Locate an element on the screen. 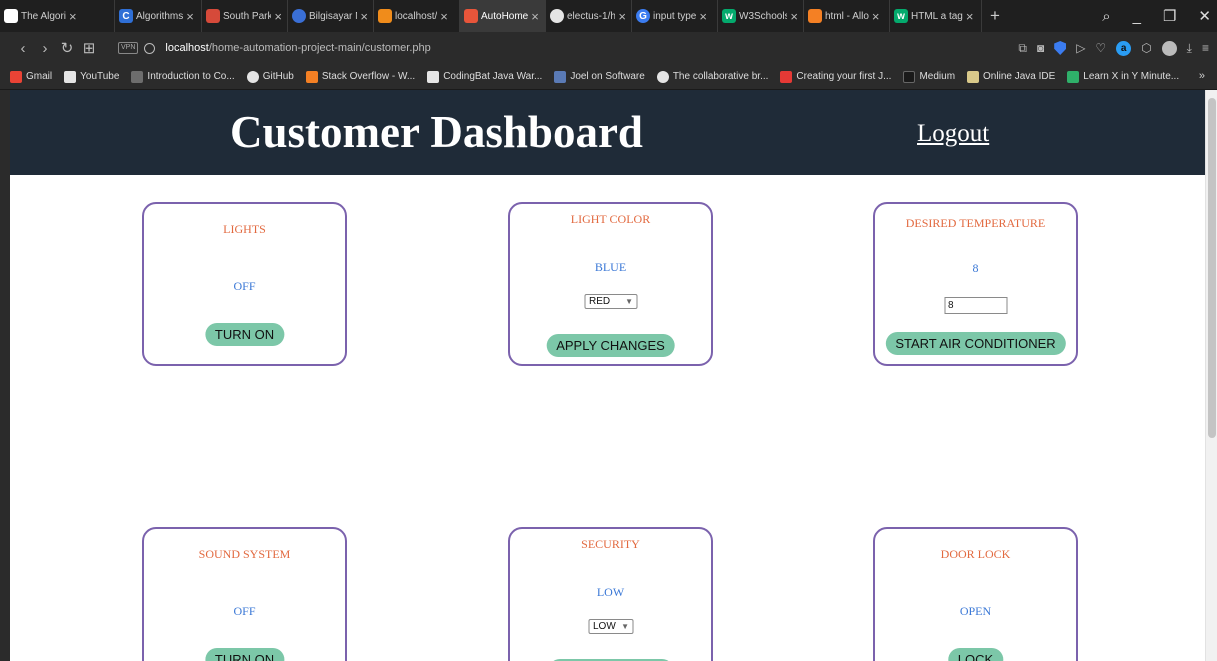 Image resolution: width=1217 pixels, height=661 pixels. temperature-status: 8 is located at coordinates (975, 268).